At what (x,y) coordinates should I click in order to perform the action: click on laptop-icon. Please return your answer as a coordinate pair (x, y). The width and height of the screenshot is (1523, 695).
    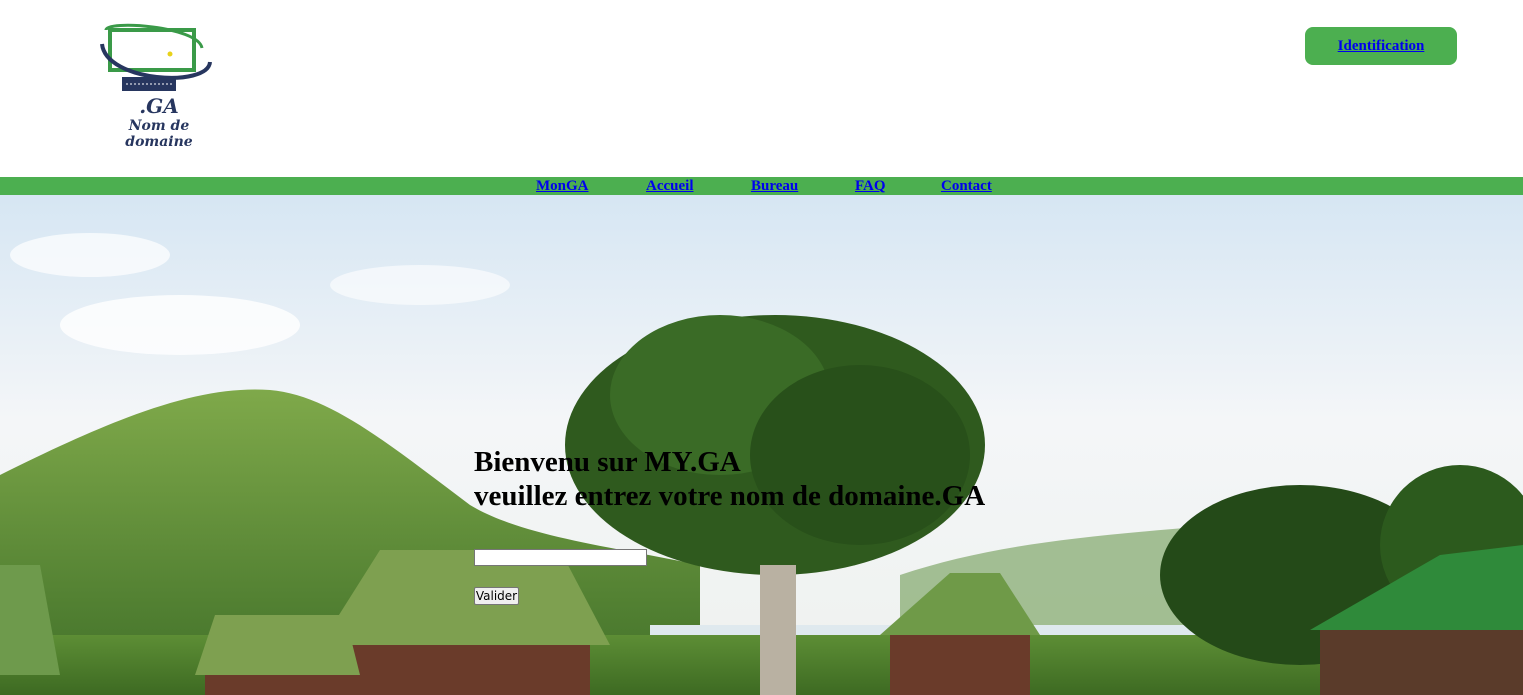
    Looking at the image, I should click on (156, 57).